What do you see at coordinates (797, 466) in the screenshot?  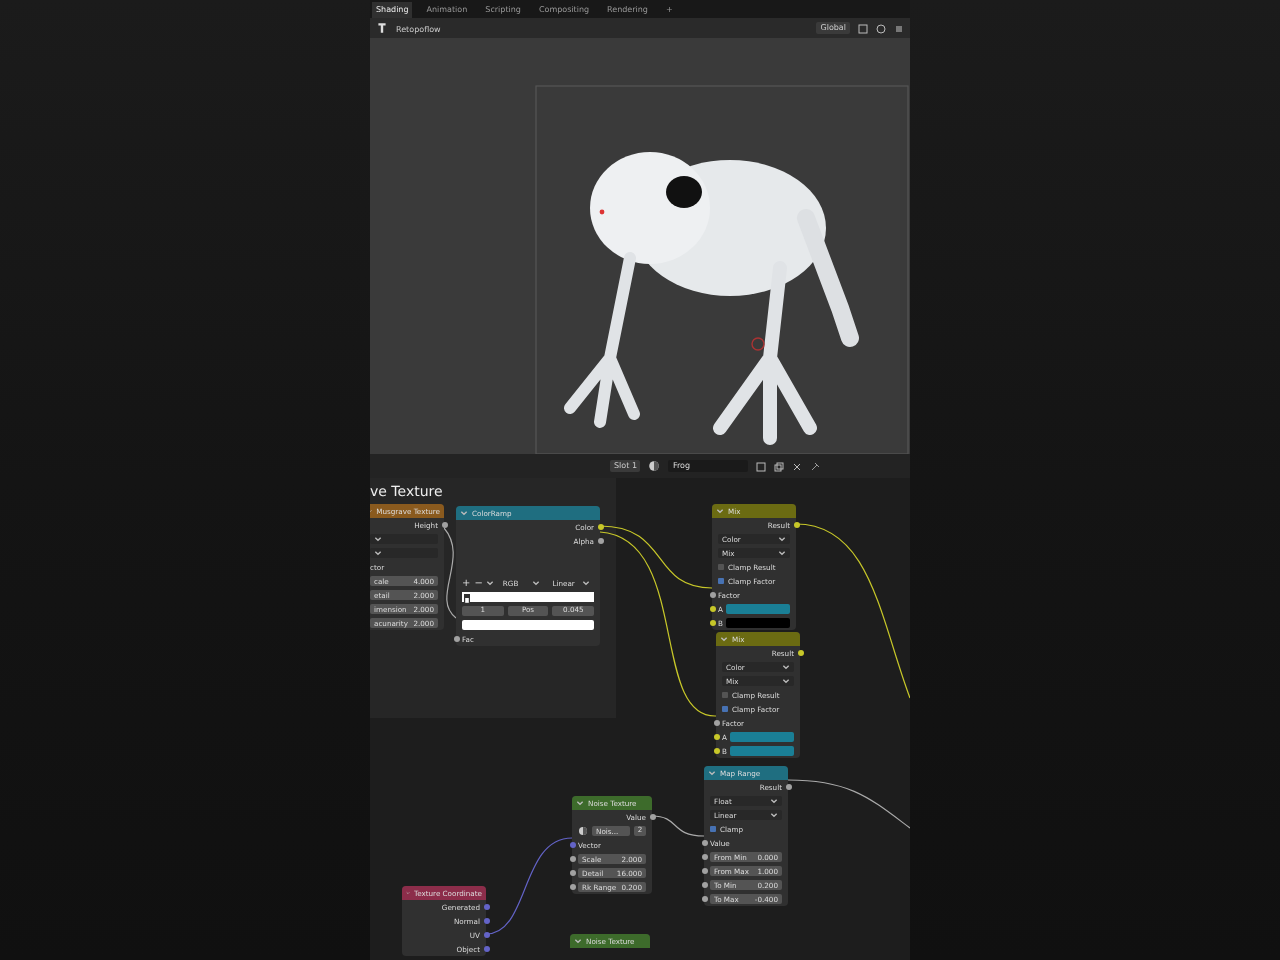 I see `close-icon` at bounding box center [797, 466].